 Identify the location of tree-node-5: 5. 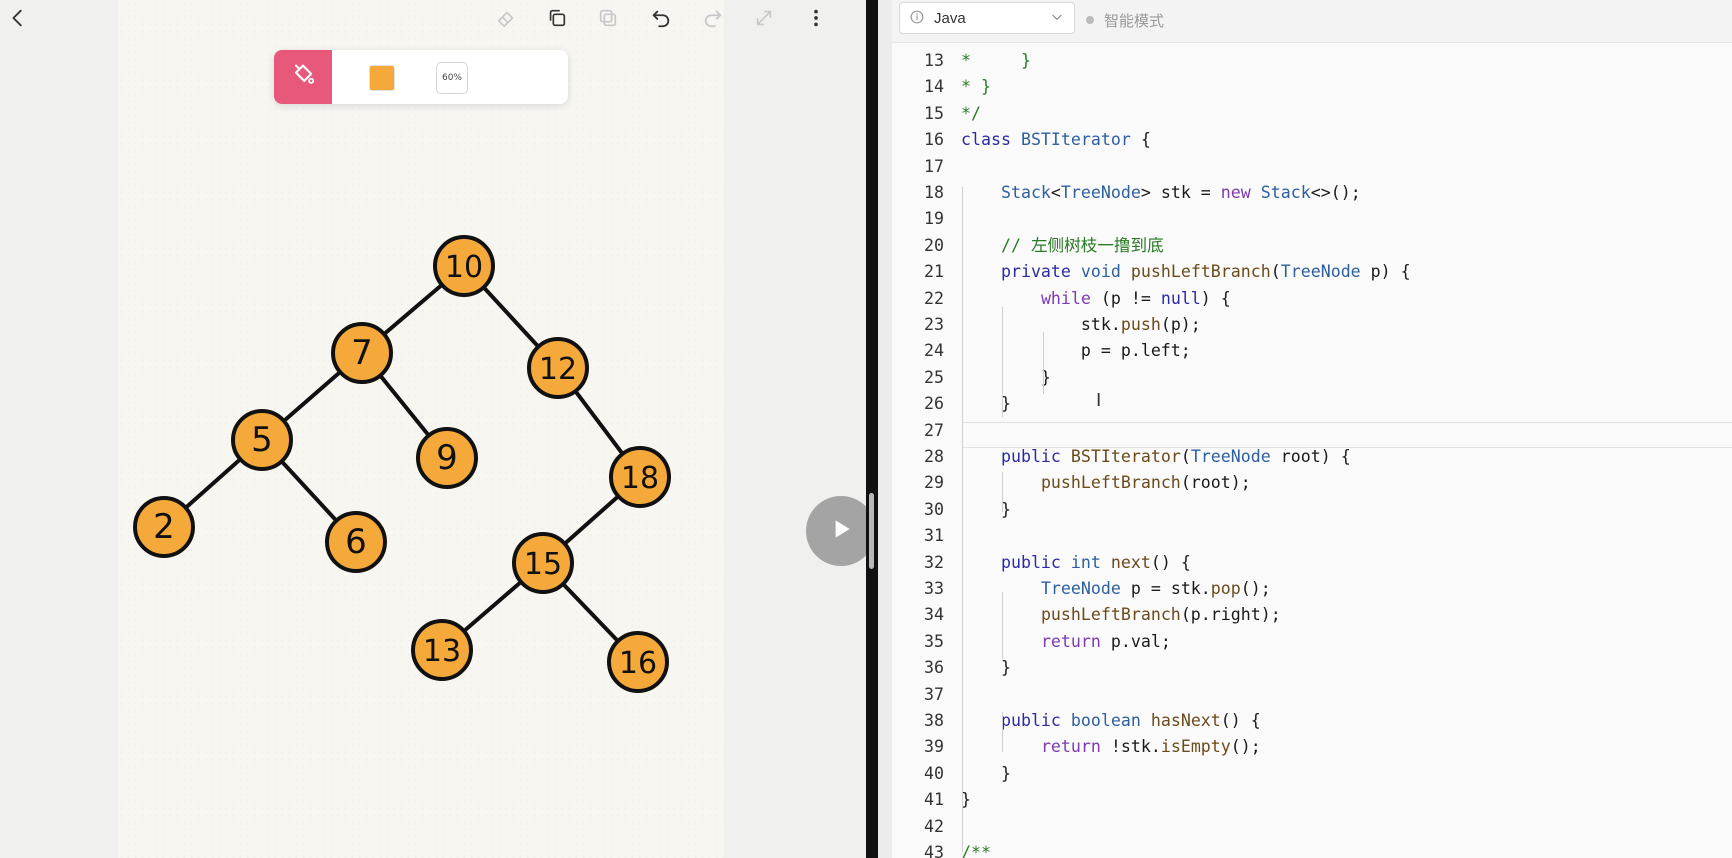
(262, 440).